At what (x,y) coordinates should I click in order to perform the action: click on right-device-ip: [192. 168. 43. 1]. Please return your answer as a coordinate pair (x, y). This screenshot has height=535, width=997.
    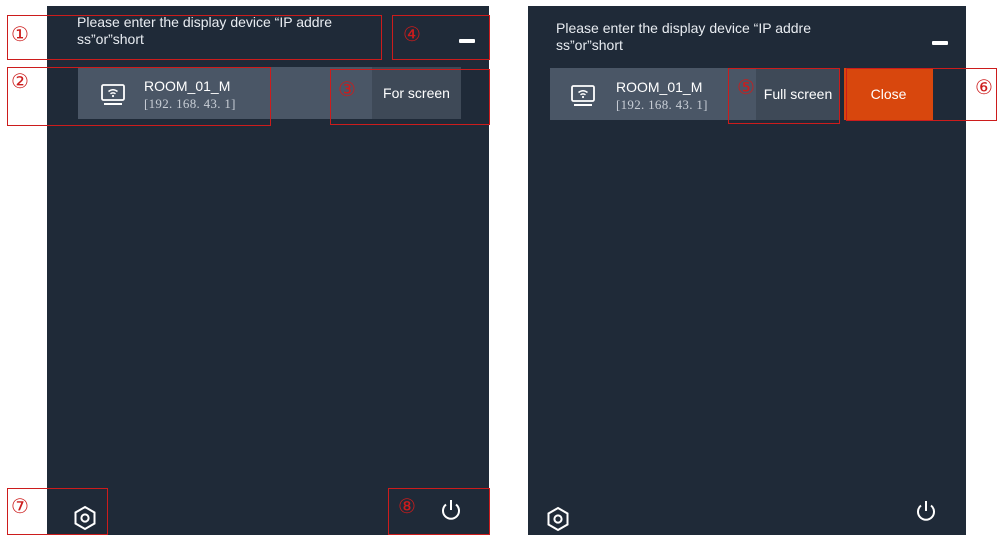
    Looking at the image, I should click on (662, 104).